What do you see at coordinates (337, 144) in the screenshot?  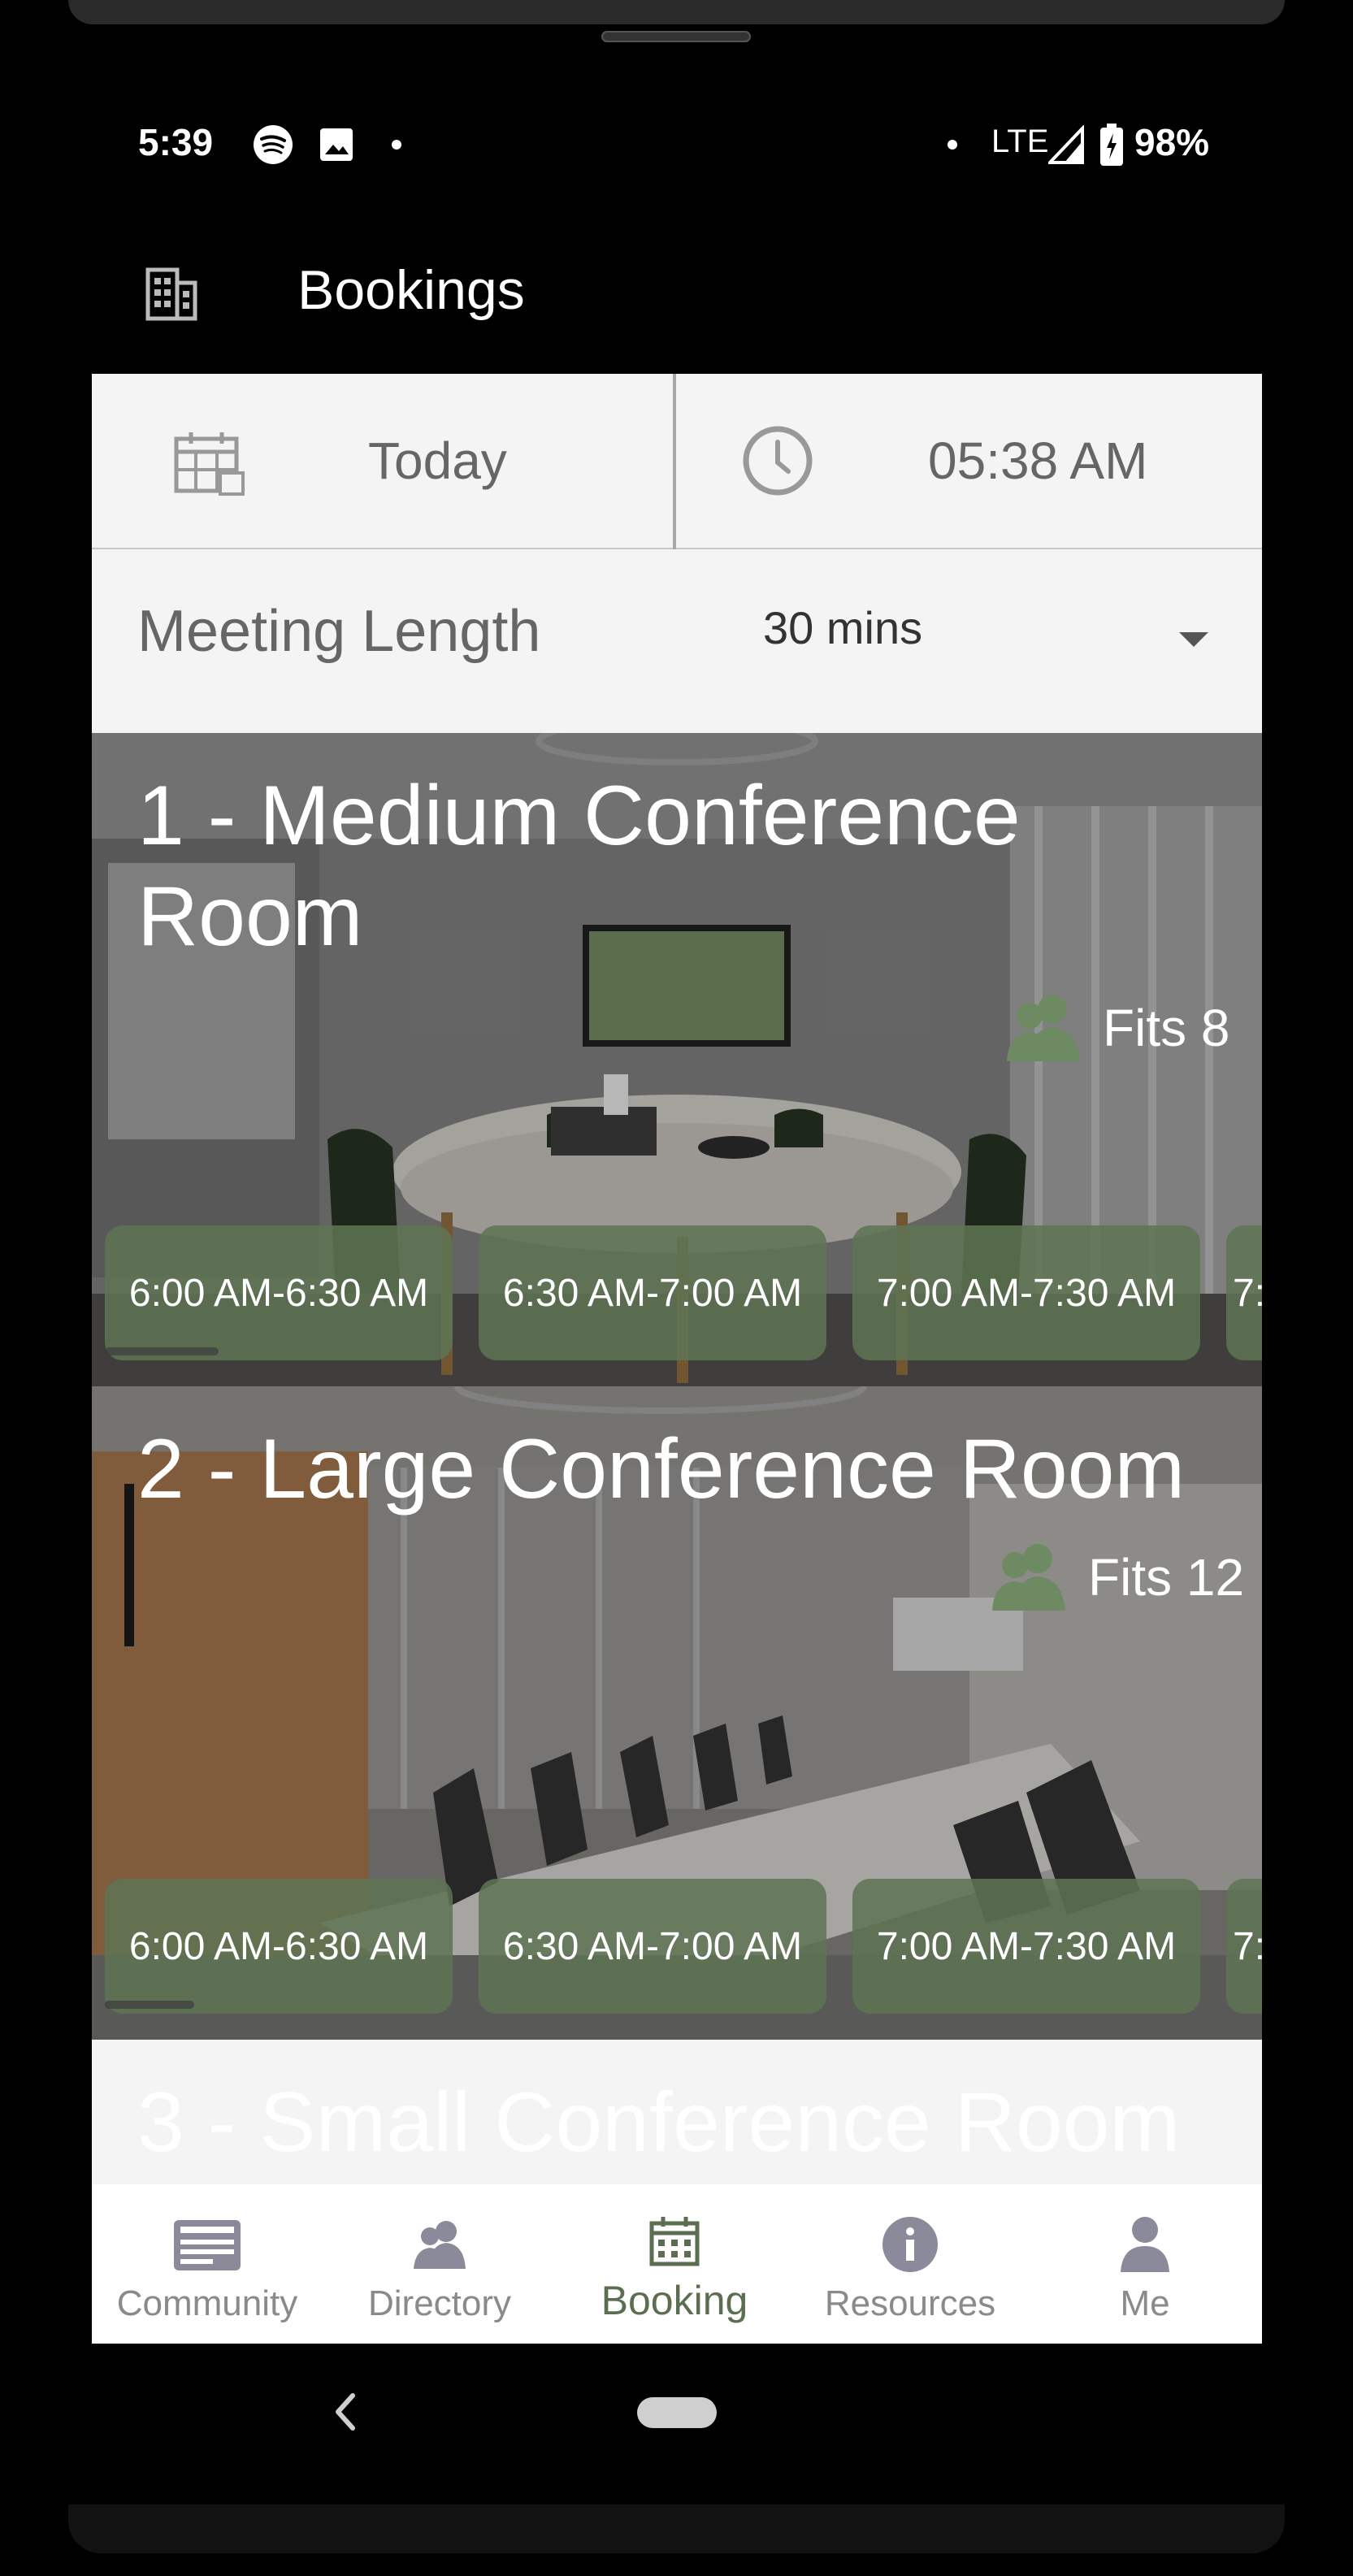 I see `image-icon` at bounding box center [337, 144].